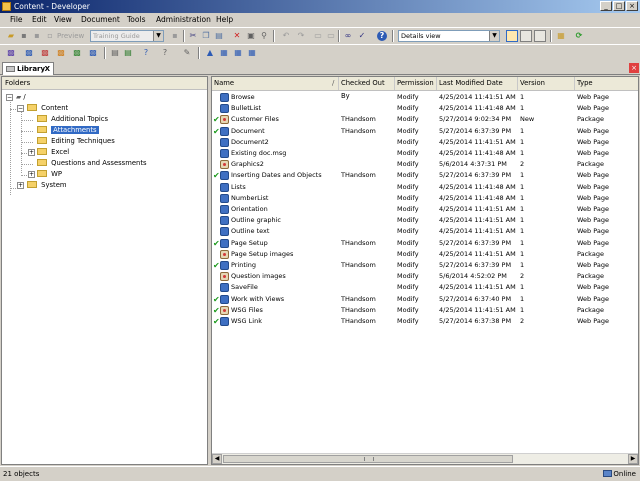  What do you see at coordinates (61, 53) in the screenshot?
I see `new-package-icon: ▩` at bounding box center [61, 53].